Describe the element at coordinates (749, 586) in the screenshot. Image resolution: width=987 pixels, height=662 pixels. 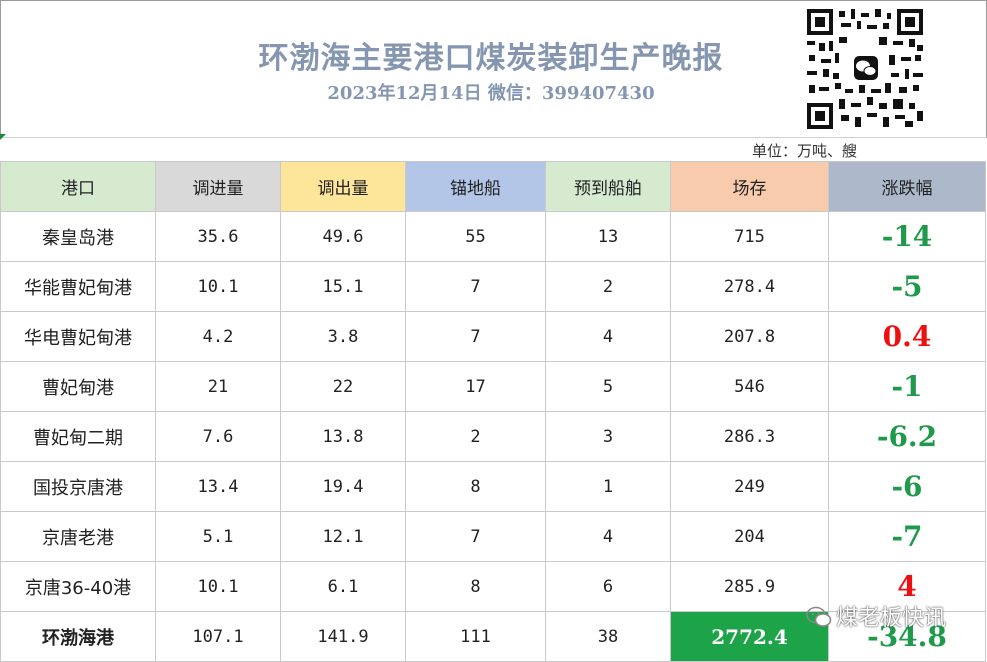
I see `stock-value: 285.9` at that location.